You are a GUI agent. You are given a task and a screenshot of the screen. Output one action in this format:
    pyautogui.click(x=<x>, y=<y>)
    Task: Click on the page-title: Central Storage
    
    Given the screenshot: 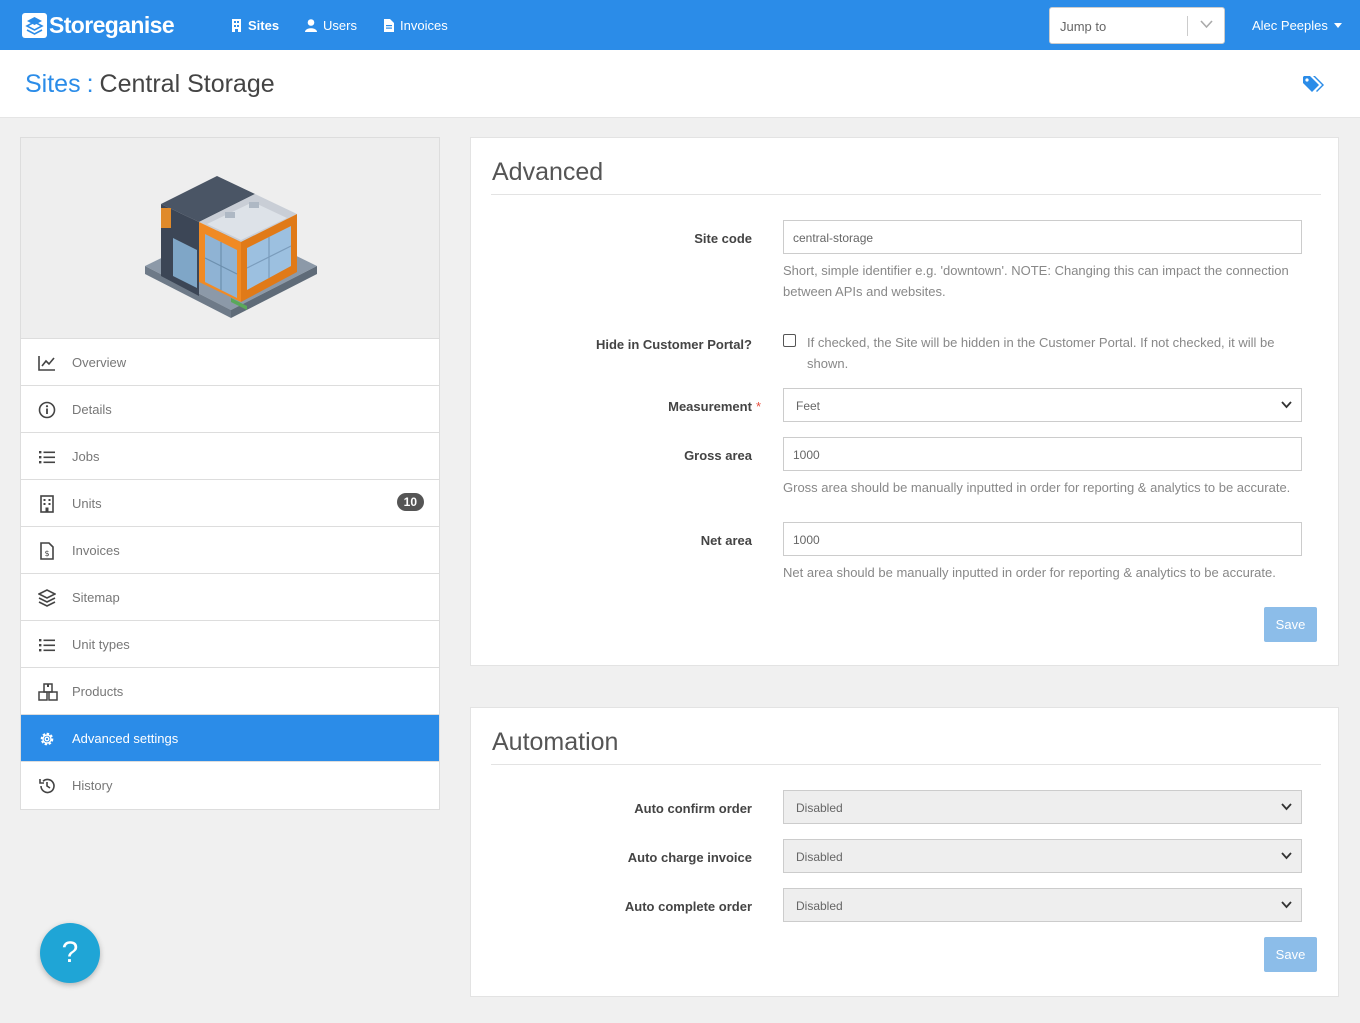 What is the action you would take?
    pyautogui.click(x=187, y=84)
    